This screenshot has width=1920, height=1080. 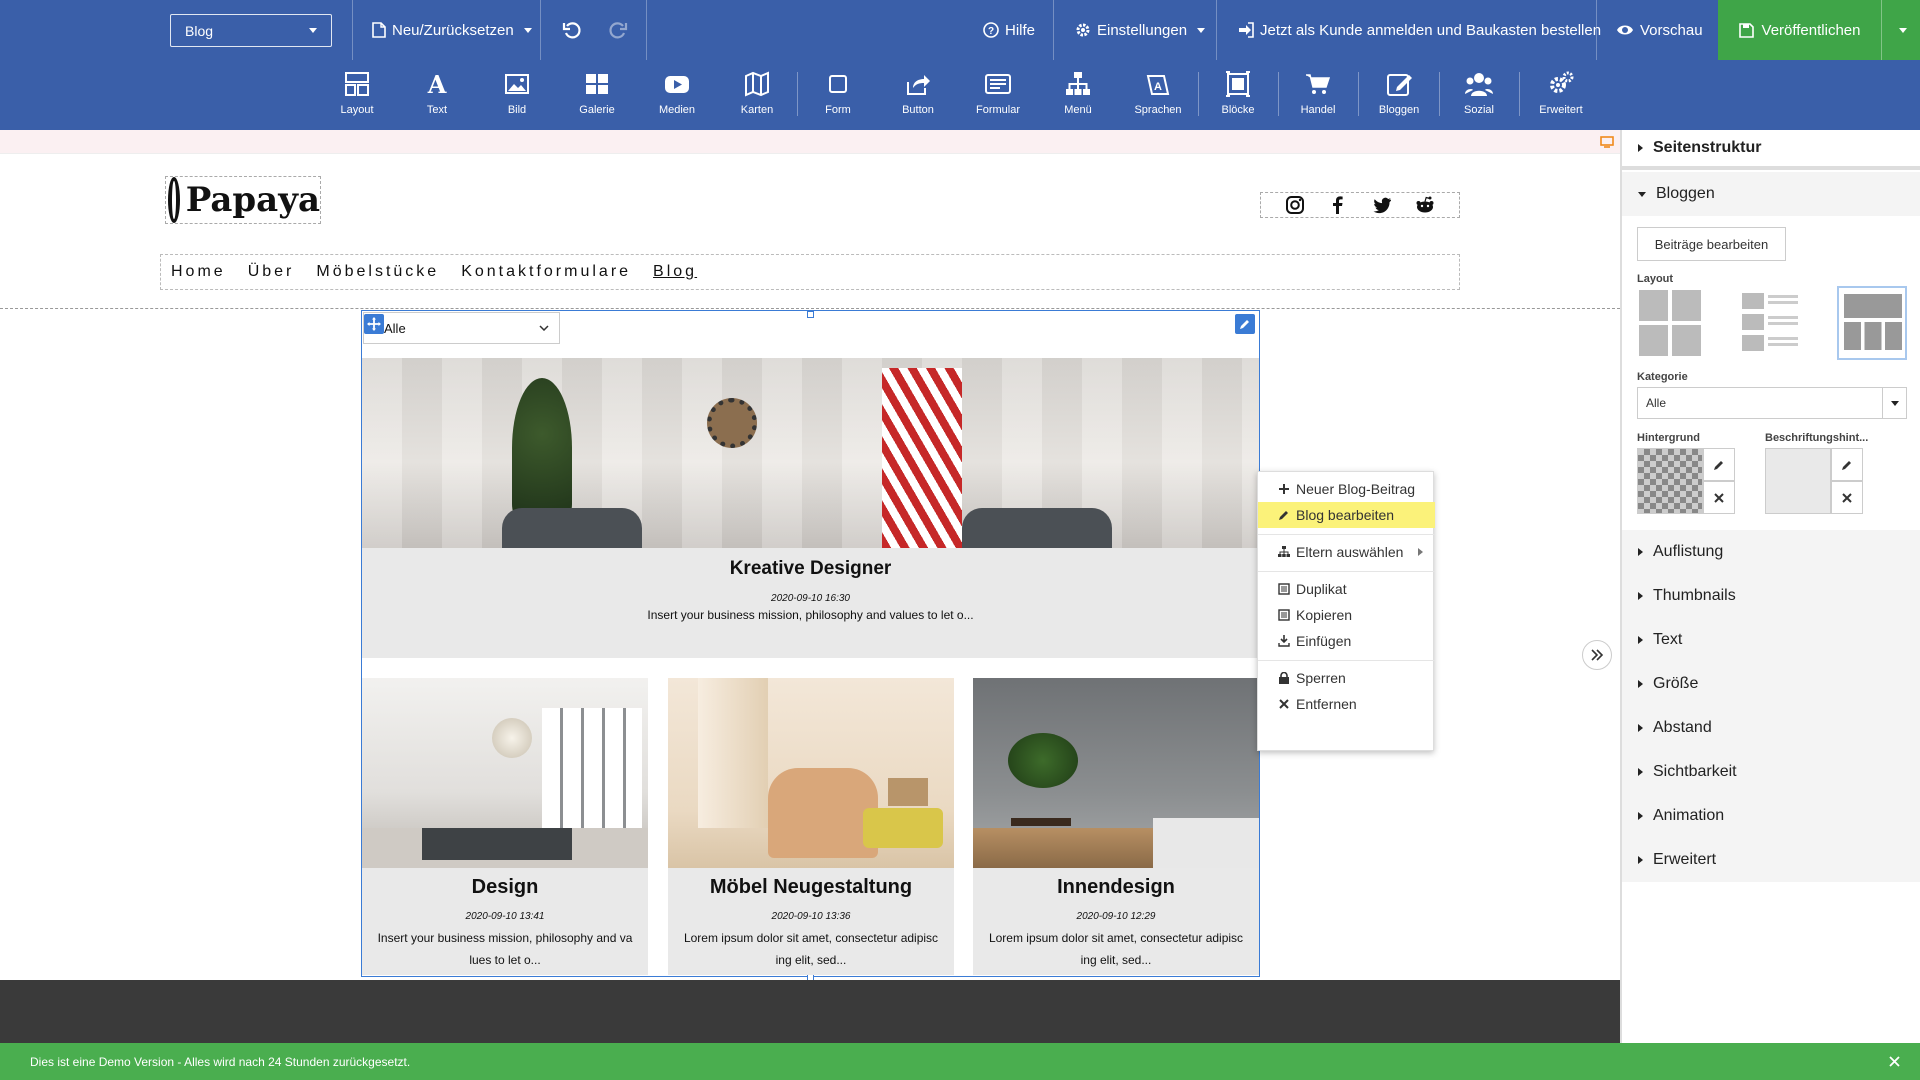 What do you see at coordinates (1318, 99) in the screenshot?
I see `tool-commerce: Handel` at bounding box center [1318, 99].